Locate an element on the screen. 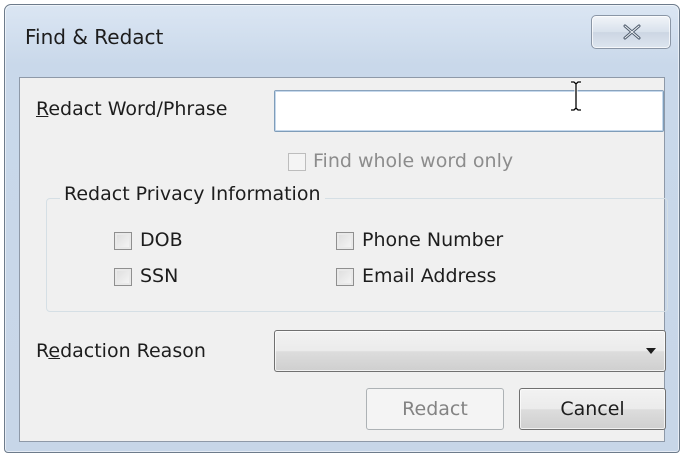  dob-label: DOB is located at coordinates (161, 240).